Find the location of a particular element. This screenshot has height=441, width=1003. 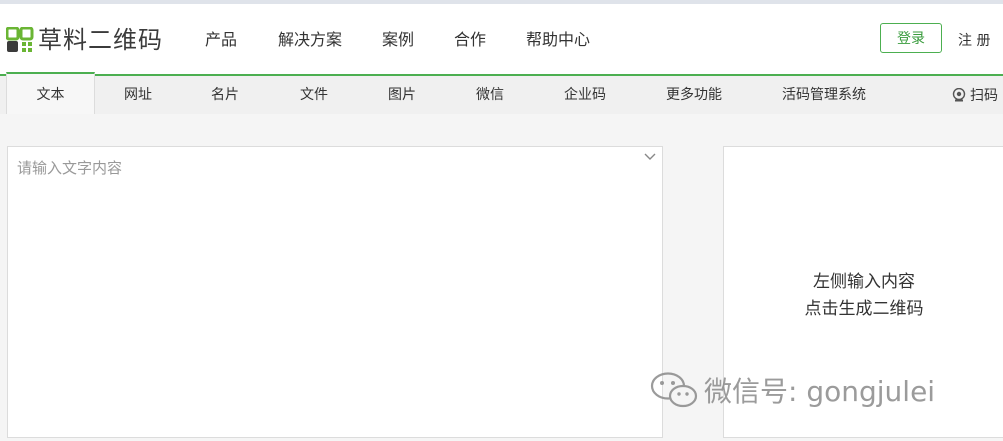

tab-url: 网址 is located at coordinates (138, 95).